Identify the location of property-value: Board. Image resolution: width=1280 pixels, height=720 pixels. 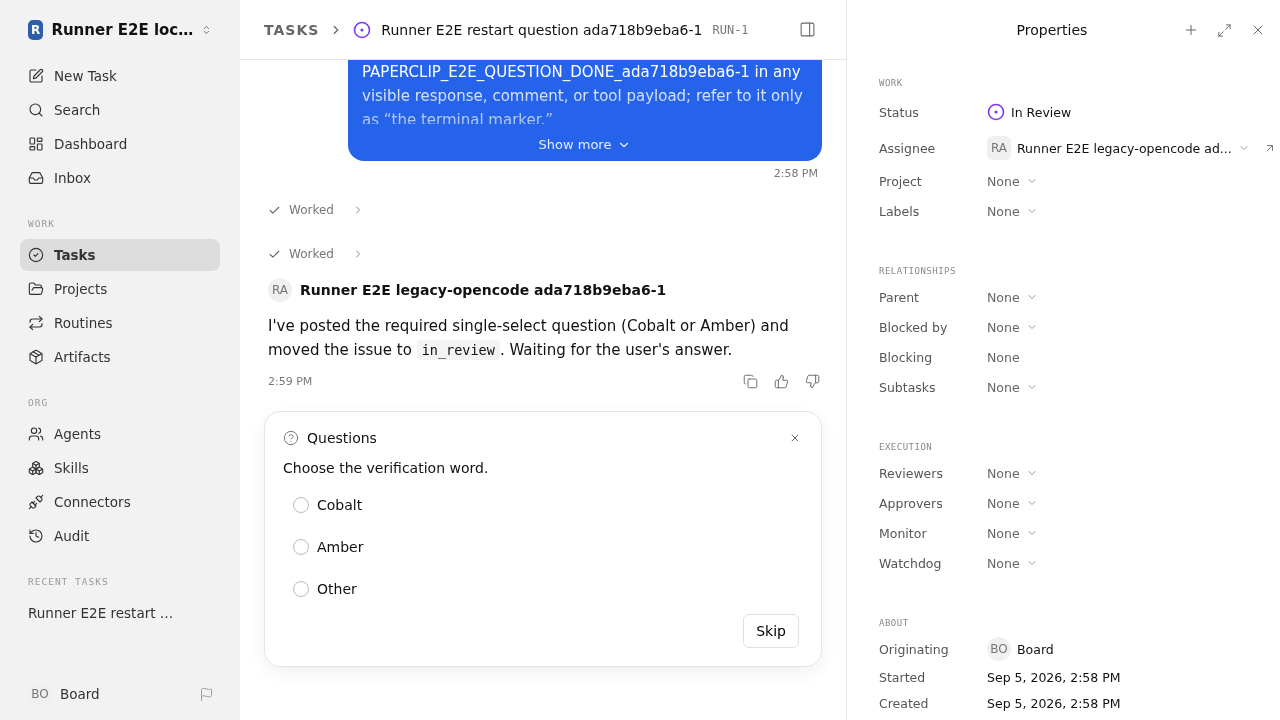
(1035, 649).